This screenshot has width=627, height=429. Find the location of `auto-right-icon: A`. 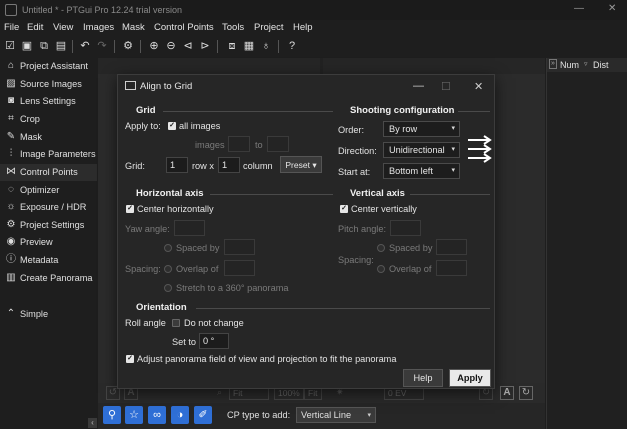

auto-right-icon: A is located at coordinates (507, 393).